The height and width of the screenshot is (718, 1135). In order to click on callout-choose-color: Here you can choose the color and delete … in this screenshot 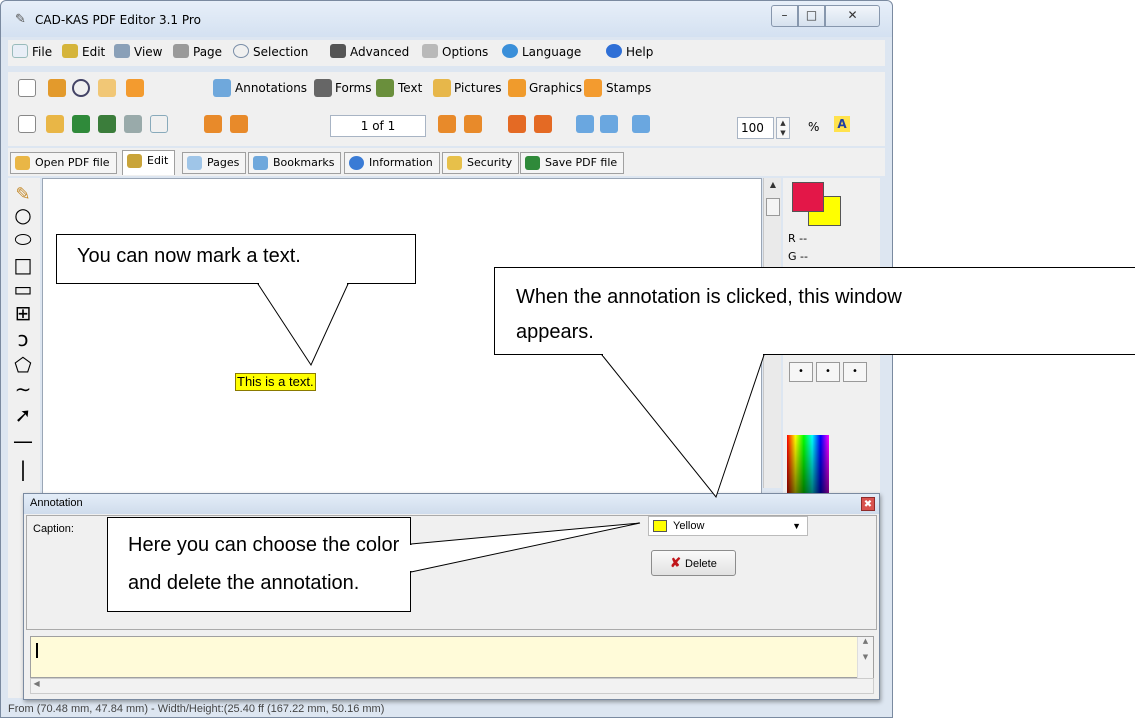, I will do `click(259, 564)`.